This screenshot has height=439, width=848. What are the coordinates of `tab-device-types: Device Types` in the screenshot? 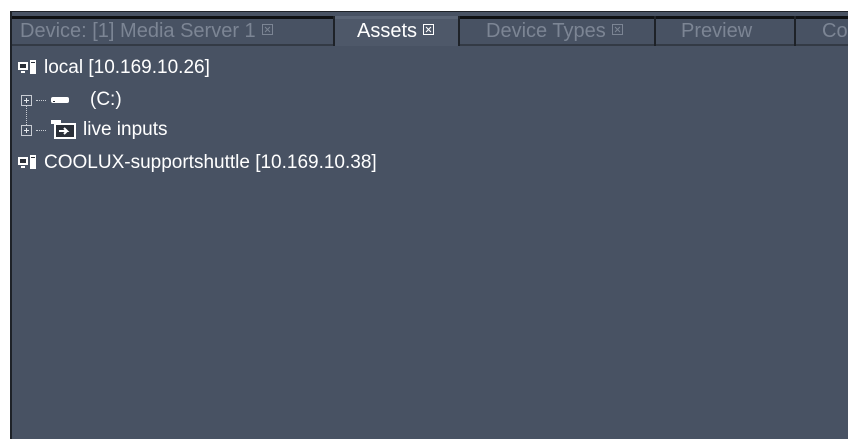 It's located at (557, 31).